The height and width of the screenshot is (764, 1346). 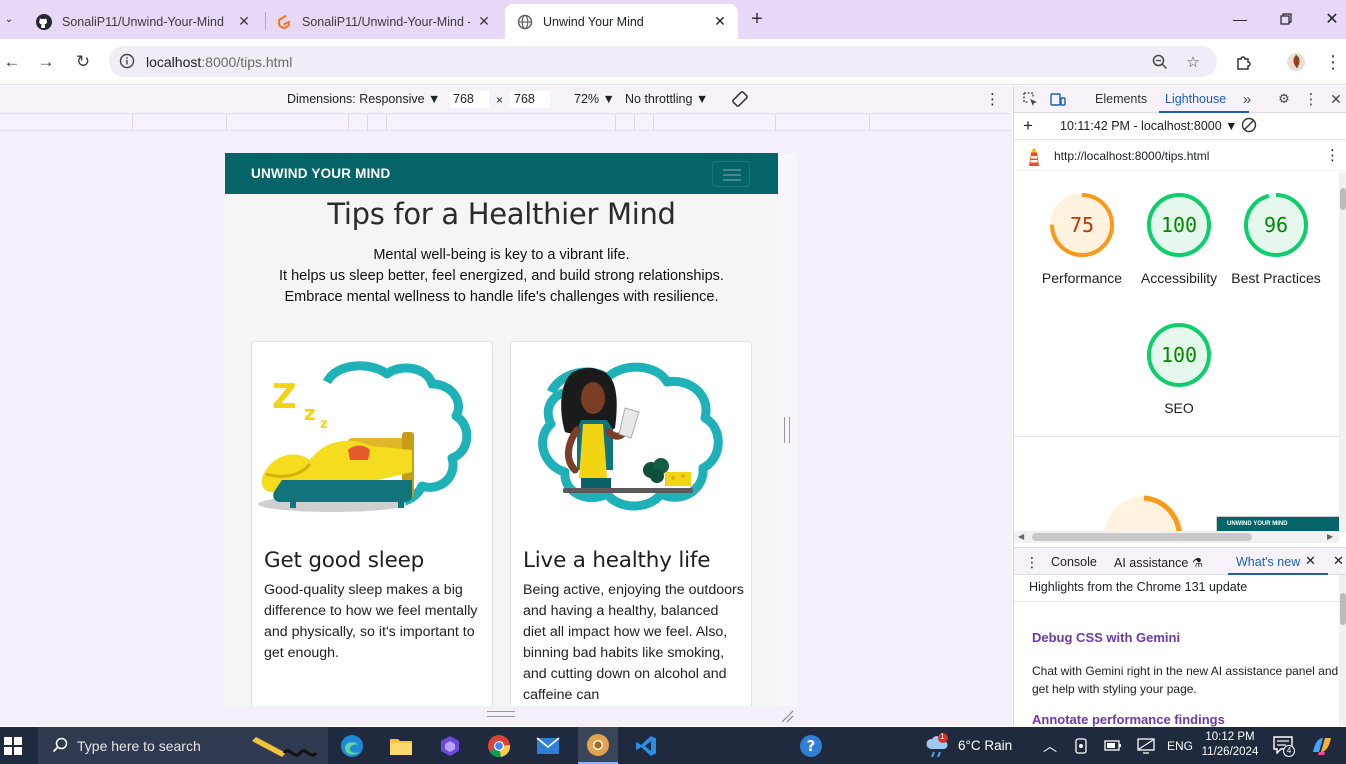 What do you see at coordinates (12, 62) in the screenshot?
I see `back-arrow-icon: ←` at bounding box center [12, 62].